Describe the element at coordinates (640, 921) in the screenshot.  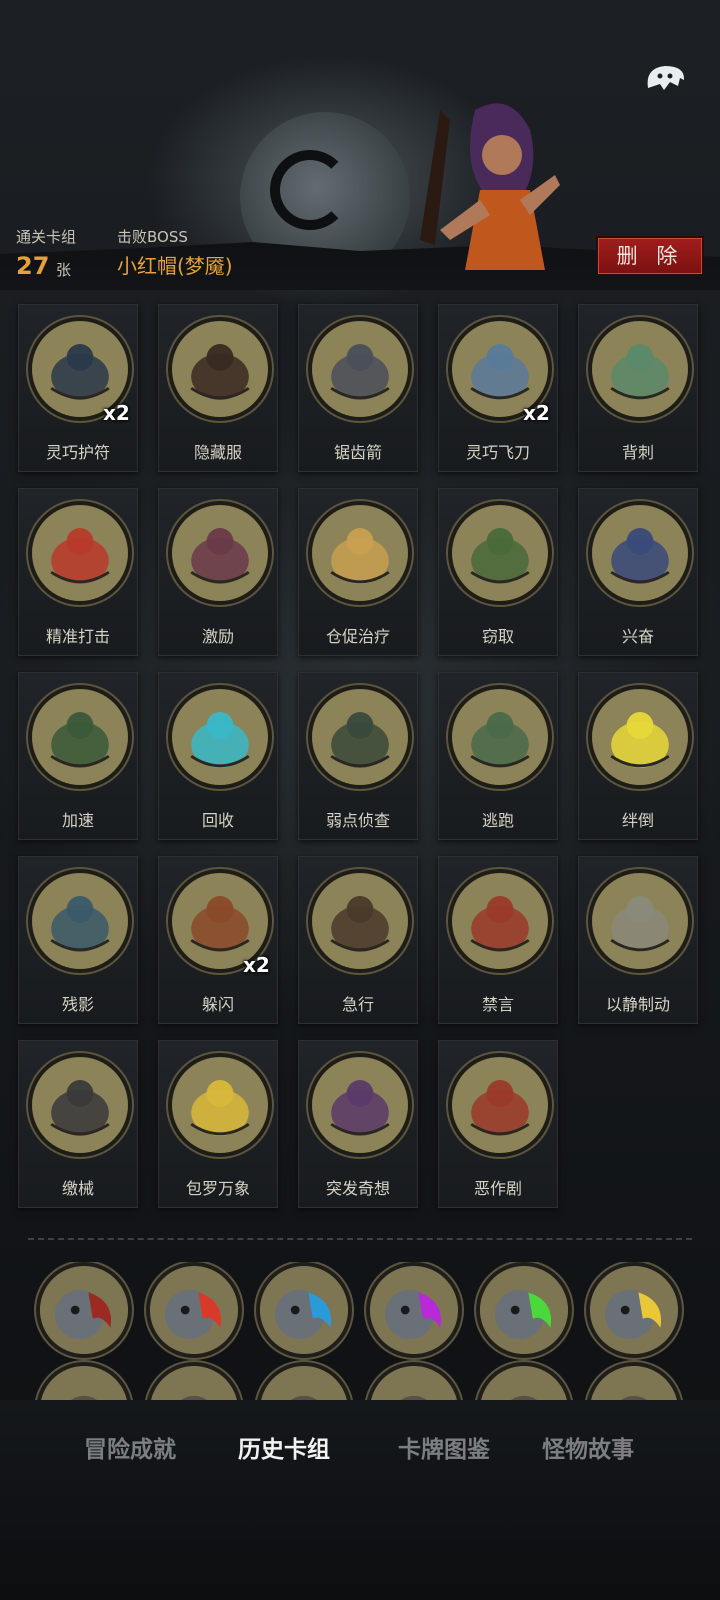
I see `skull-icon` at that location.